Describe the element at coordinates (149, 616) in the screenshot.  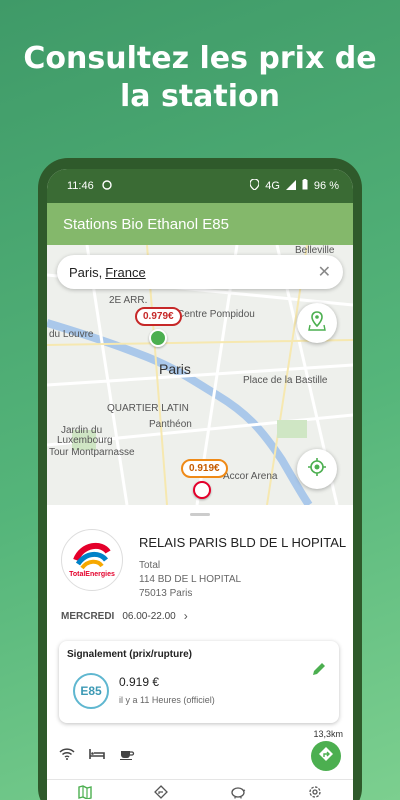
I see `hours-range: 06.00-22.00` at that location.